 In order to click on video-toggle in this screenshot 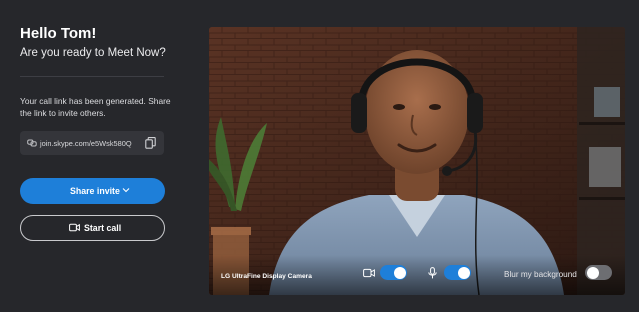, I will do `click(393, 272)`.